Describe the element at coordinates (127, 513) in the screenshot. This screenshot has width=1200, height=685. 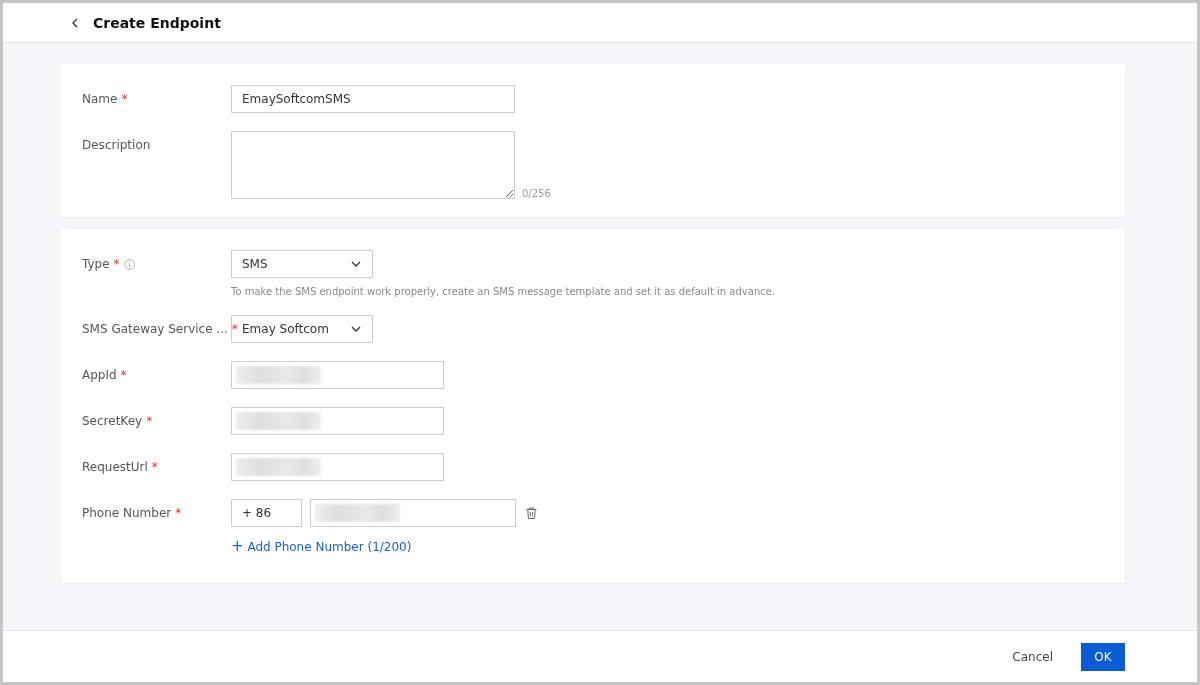
I see `field-label: Phone Number` at that location.